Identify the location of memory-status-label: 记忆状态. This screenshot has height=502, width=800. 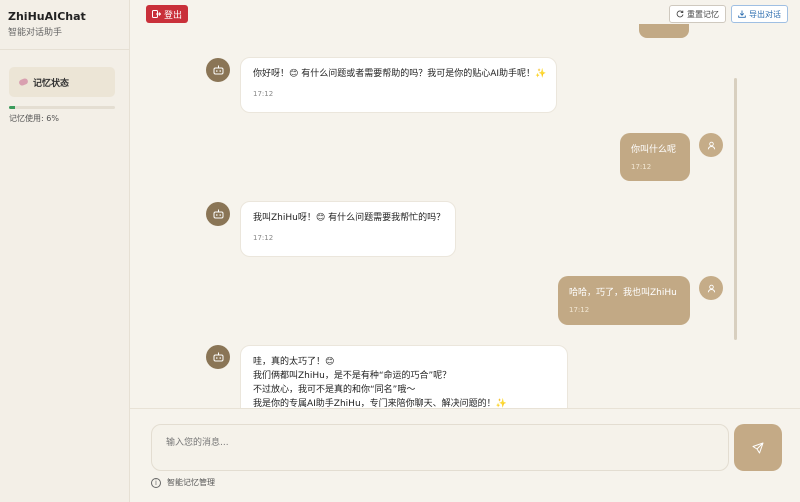
(51, 83).